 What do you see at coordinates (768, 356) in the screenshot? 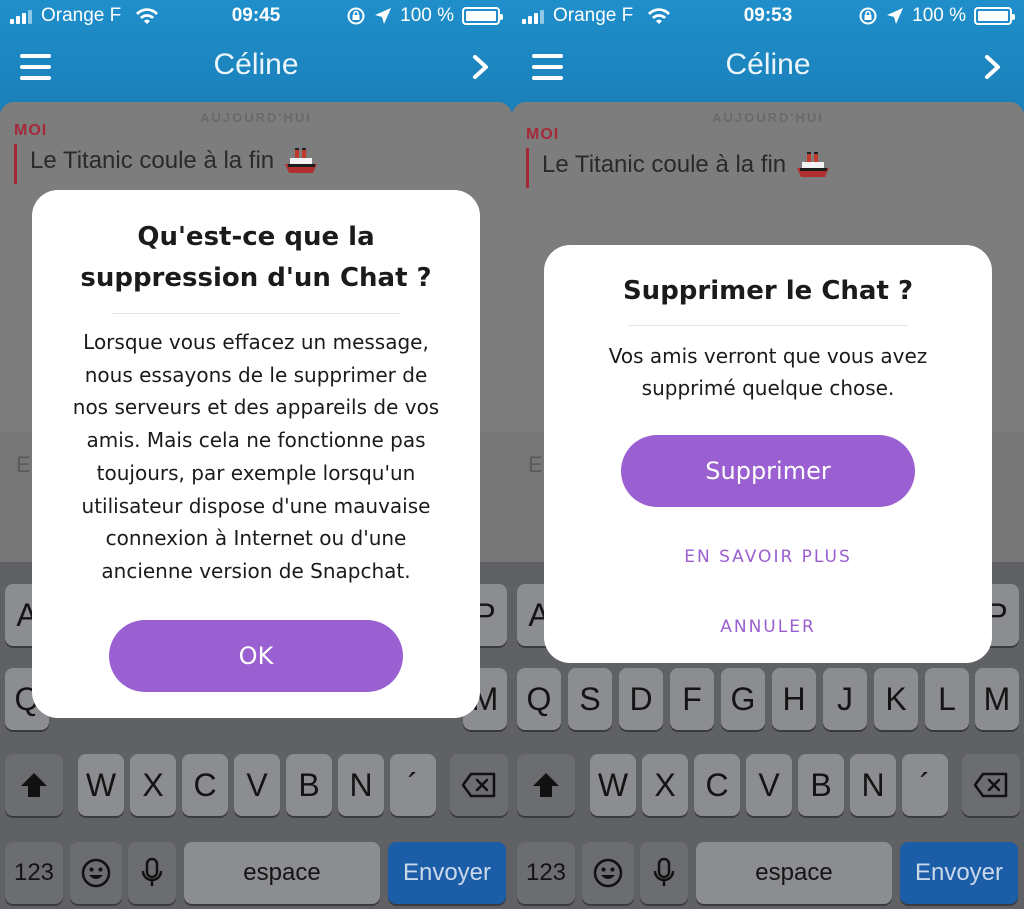
I see `dialog-body-line: Vos amis verront que vous avez` at bounding box center [768, 356].